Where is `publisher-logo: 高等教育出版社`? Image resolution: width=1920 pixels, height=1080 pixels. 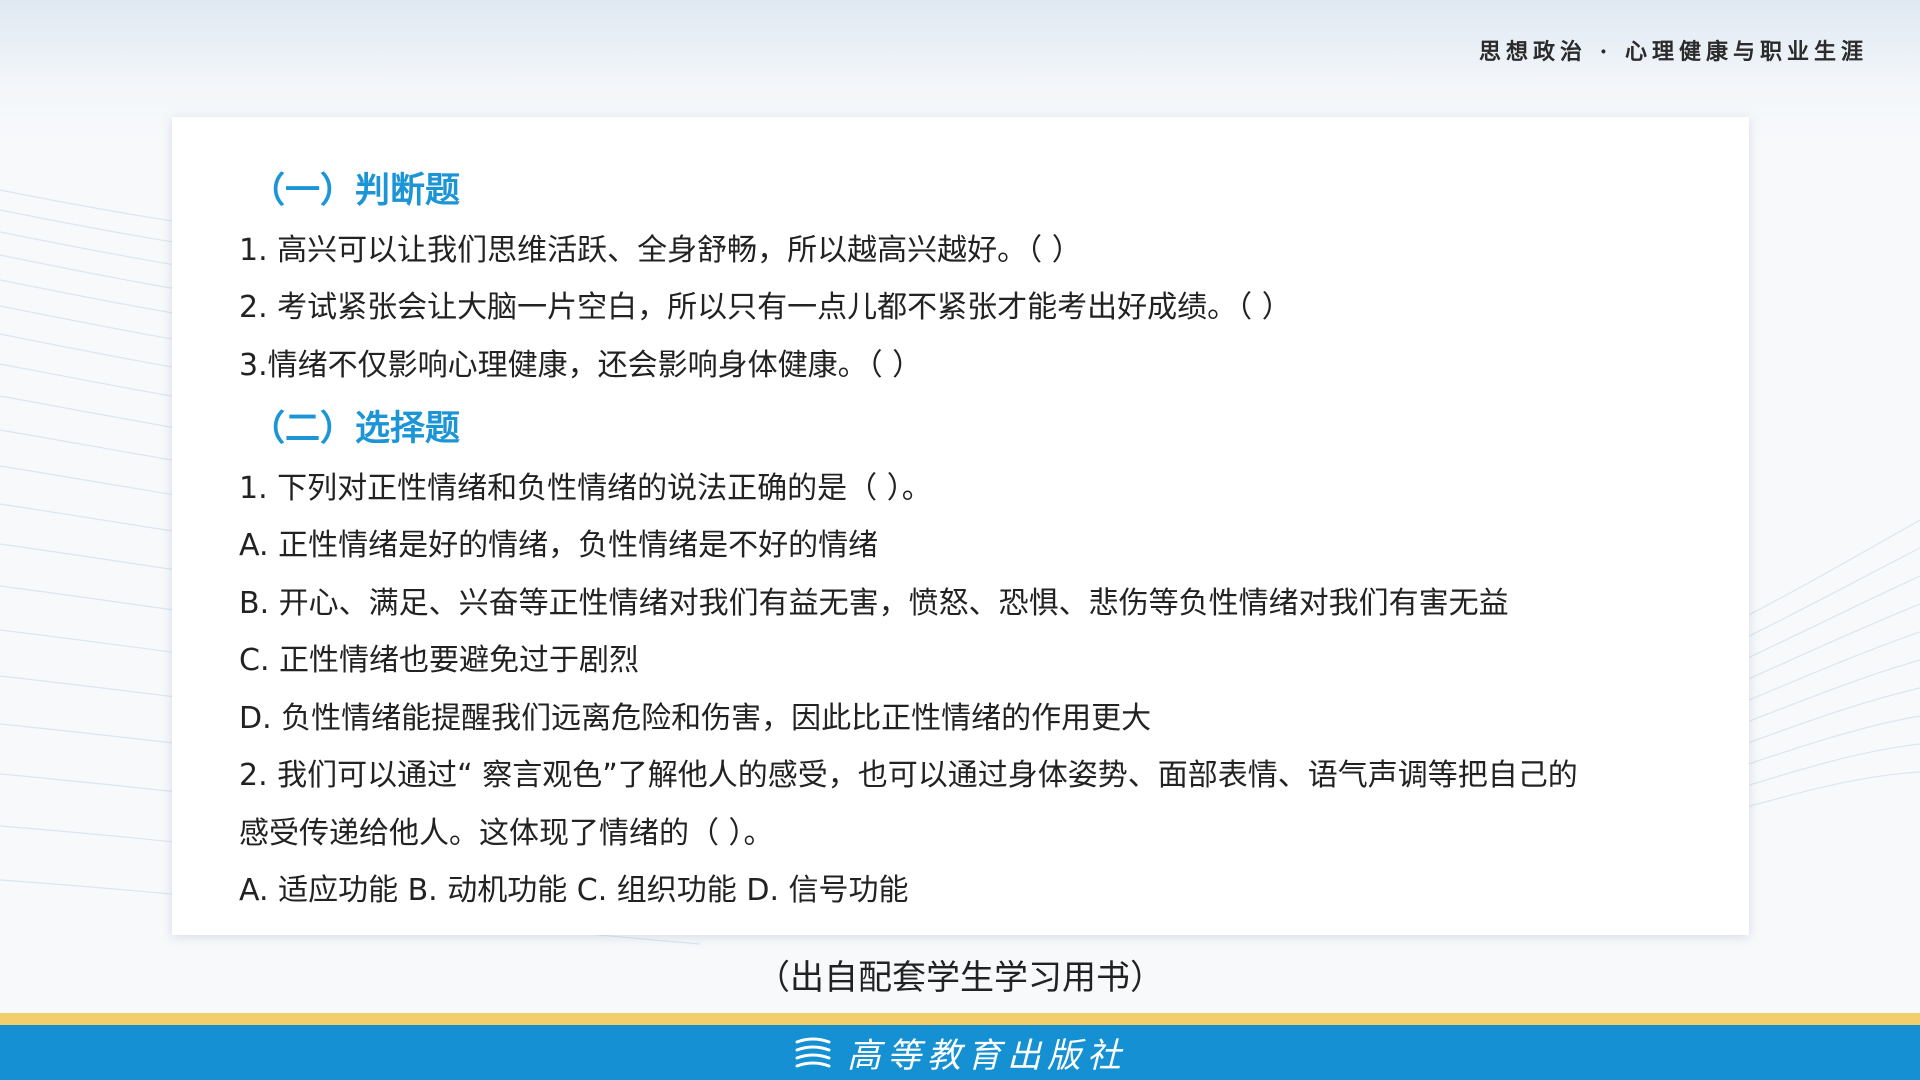
publisher-logo: 高等教育出版社 is located at coordinates (960, 1052).